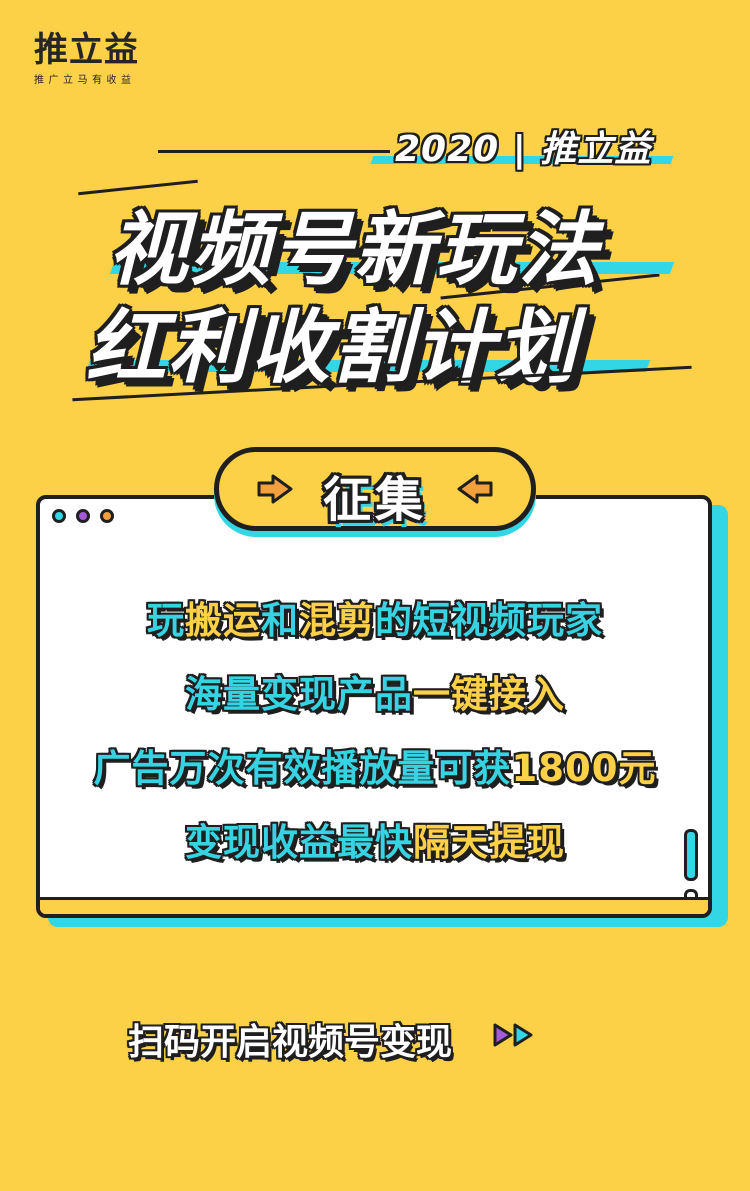 The image size is (750, 1191). I want to click on card-bottom-strip, so click(374, 905).